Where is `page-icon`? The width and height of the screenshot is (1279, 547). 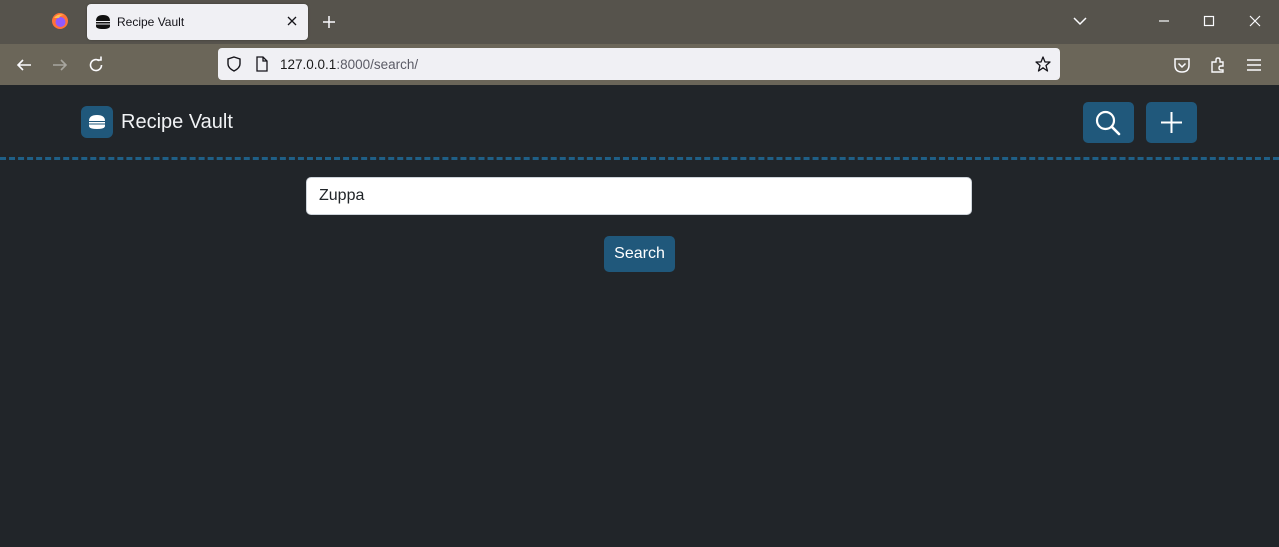 page-icon is located at coordinates (262, 64).